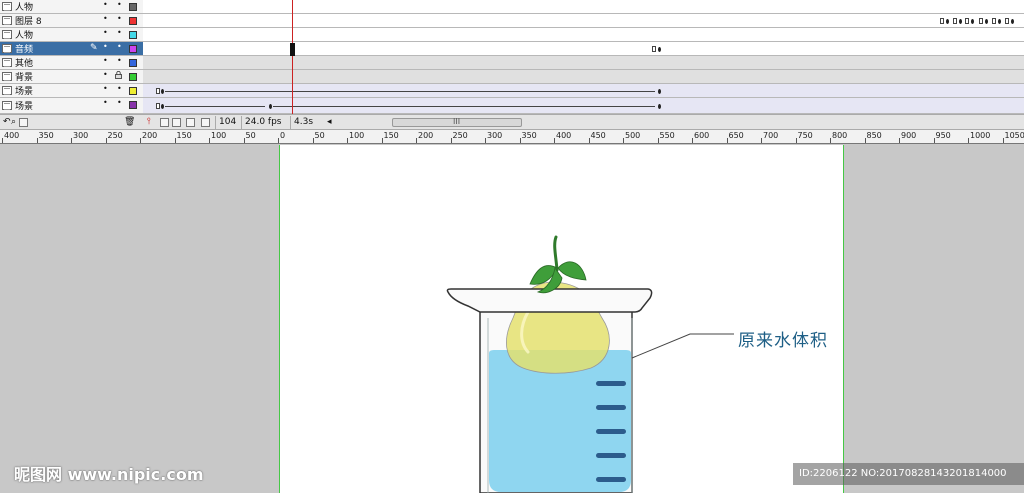 This screenshot has height=493, width=1024. Describe the element at coordinates (109, 474) in the screenshot. I see `watermark-site: 昵图网 www.nipic.com` at that location.